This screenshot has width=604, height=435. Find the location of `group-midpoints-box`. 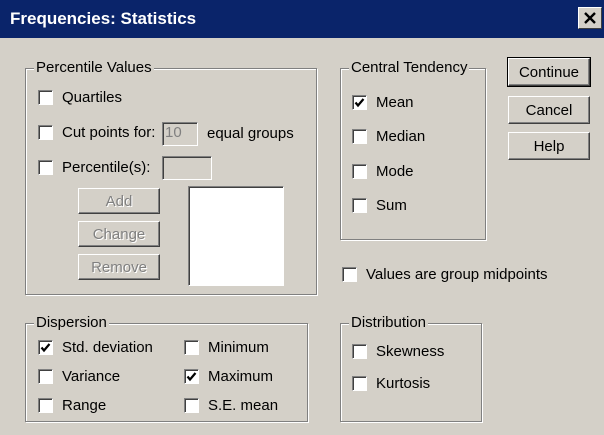

group-midpoints-box is located at coordinates (349, 274).